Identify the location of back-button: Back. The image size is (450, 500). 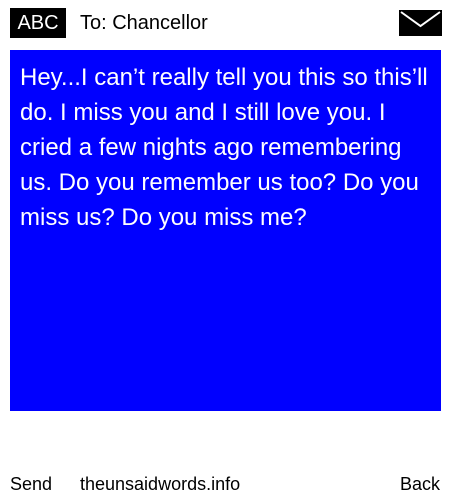
(420, 484).